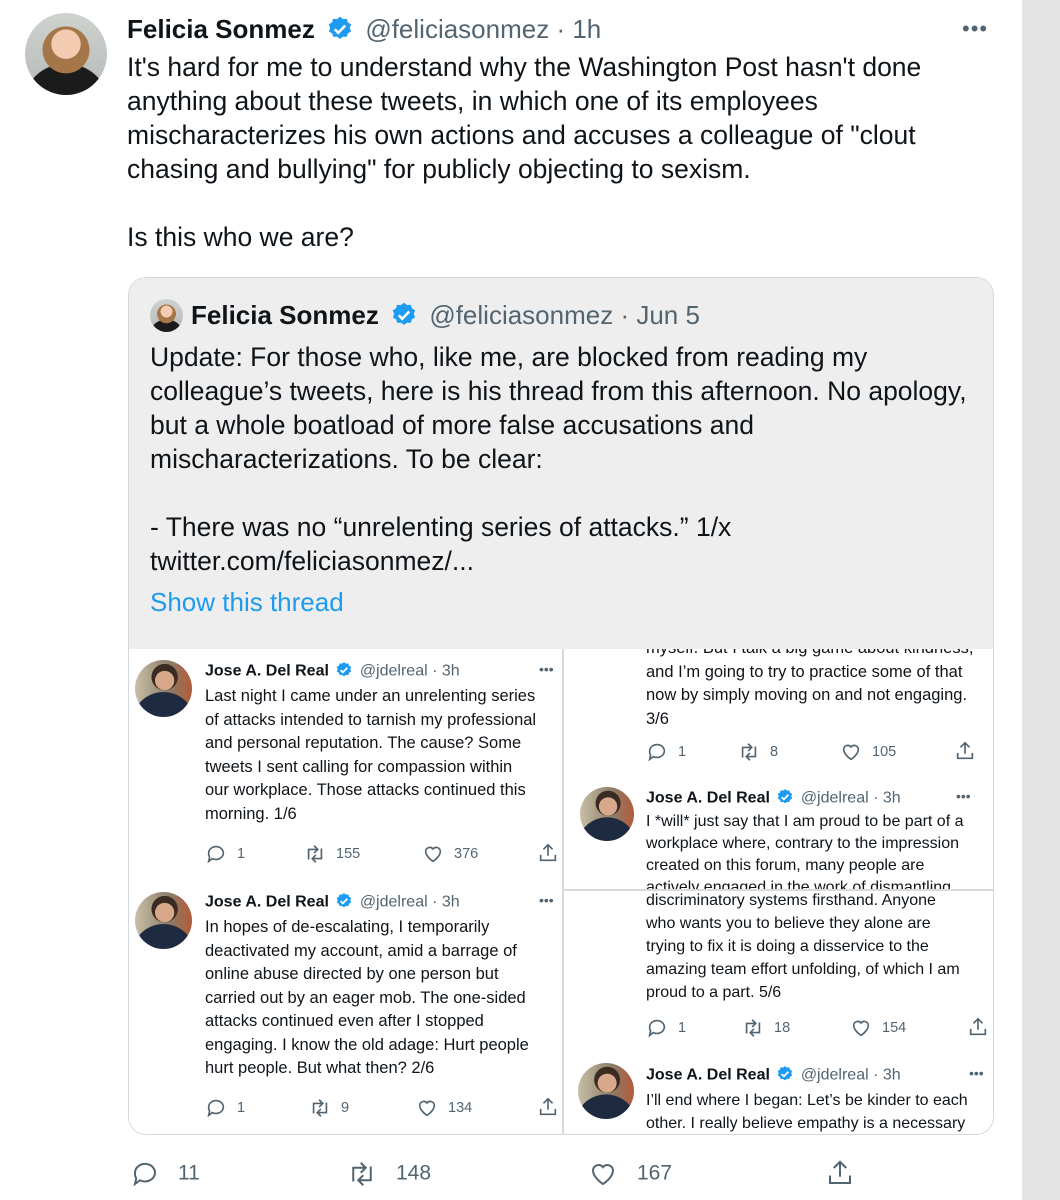 This screenshot has height=1200, width=1060. I want to click on retweet-count: 148, so click(414, 1173).